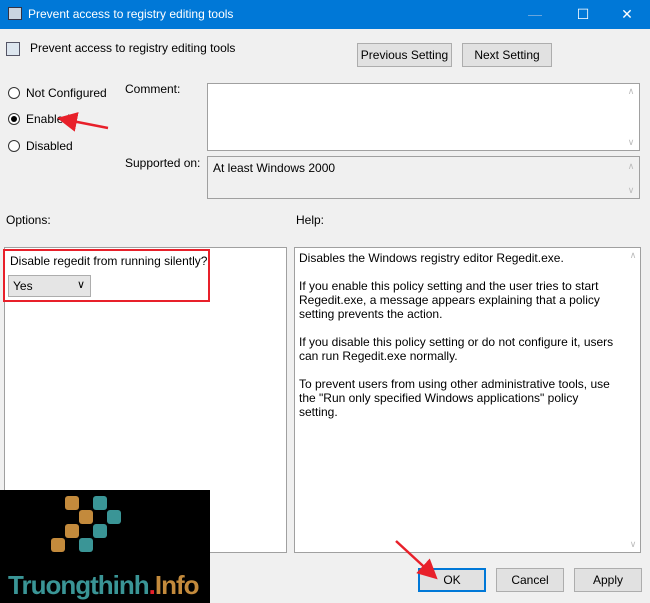 The image size is (650, 603). What do you see at coordinates (416, 560) in the screenshot?
I see `arrow-to-ok` at bounding box center [416, 560].